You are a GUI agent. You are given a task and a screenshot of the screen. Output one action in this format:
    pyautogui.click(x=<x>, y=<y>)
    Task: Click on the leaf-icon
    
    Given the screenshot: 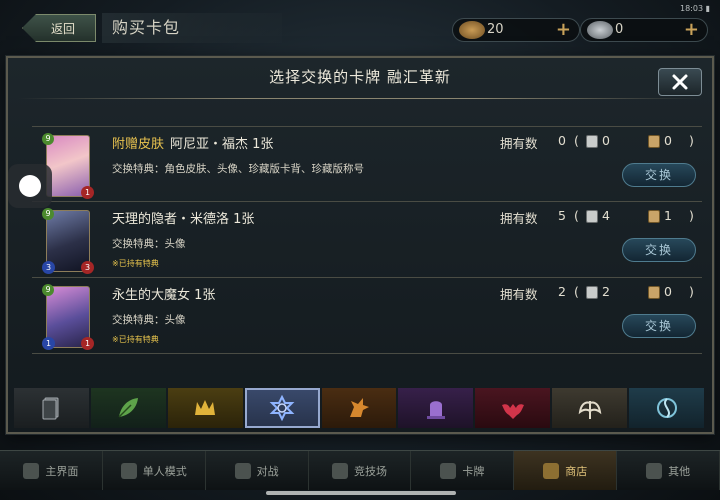 What is the action you would take?
    pyautogui.click(x=128, y=408)
    